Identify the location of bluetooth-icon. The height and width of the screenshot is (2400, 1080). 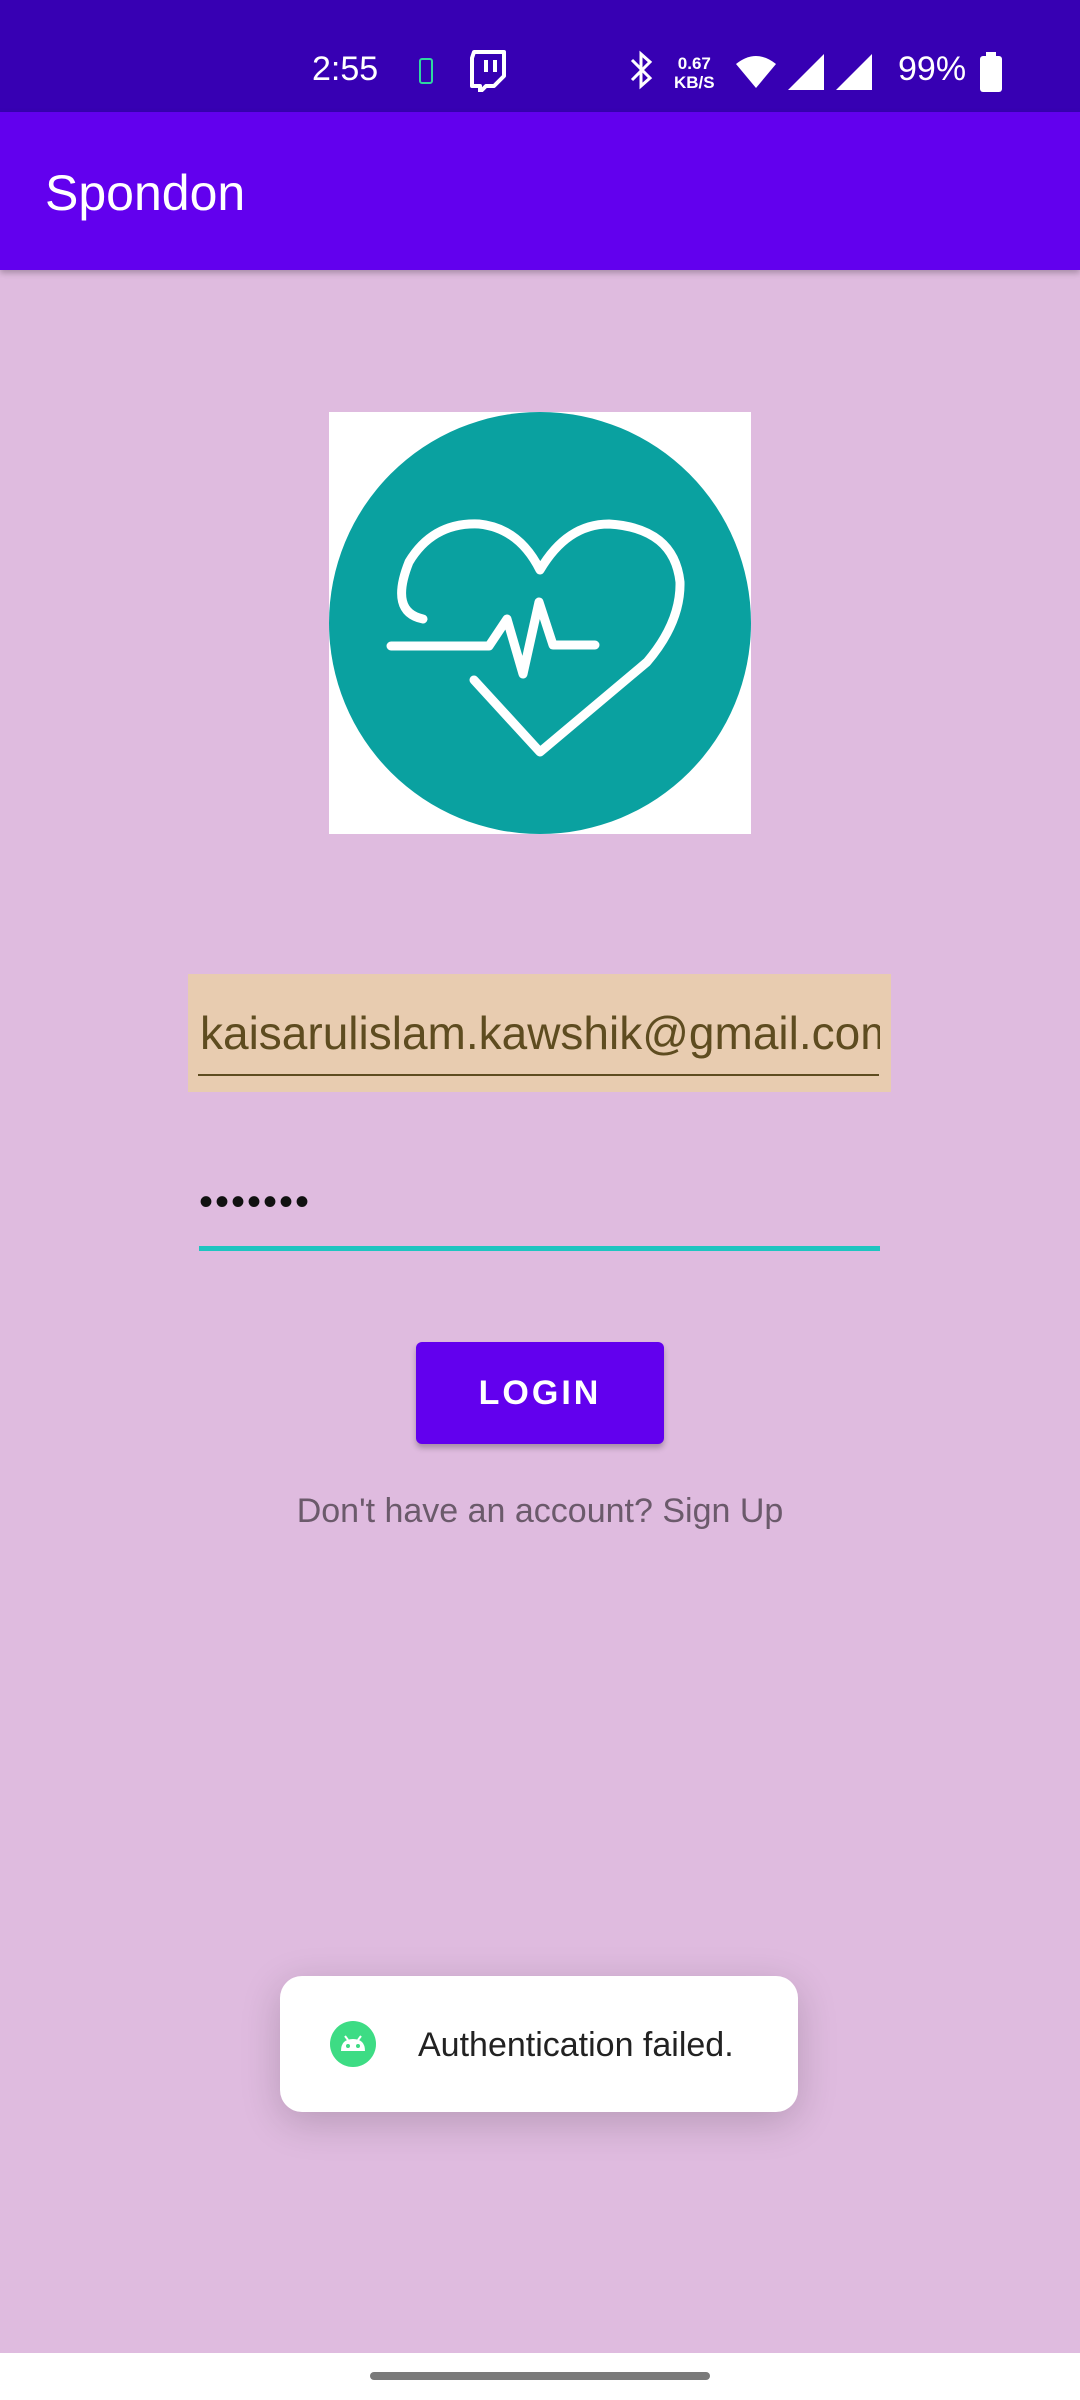
(641, 70).